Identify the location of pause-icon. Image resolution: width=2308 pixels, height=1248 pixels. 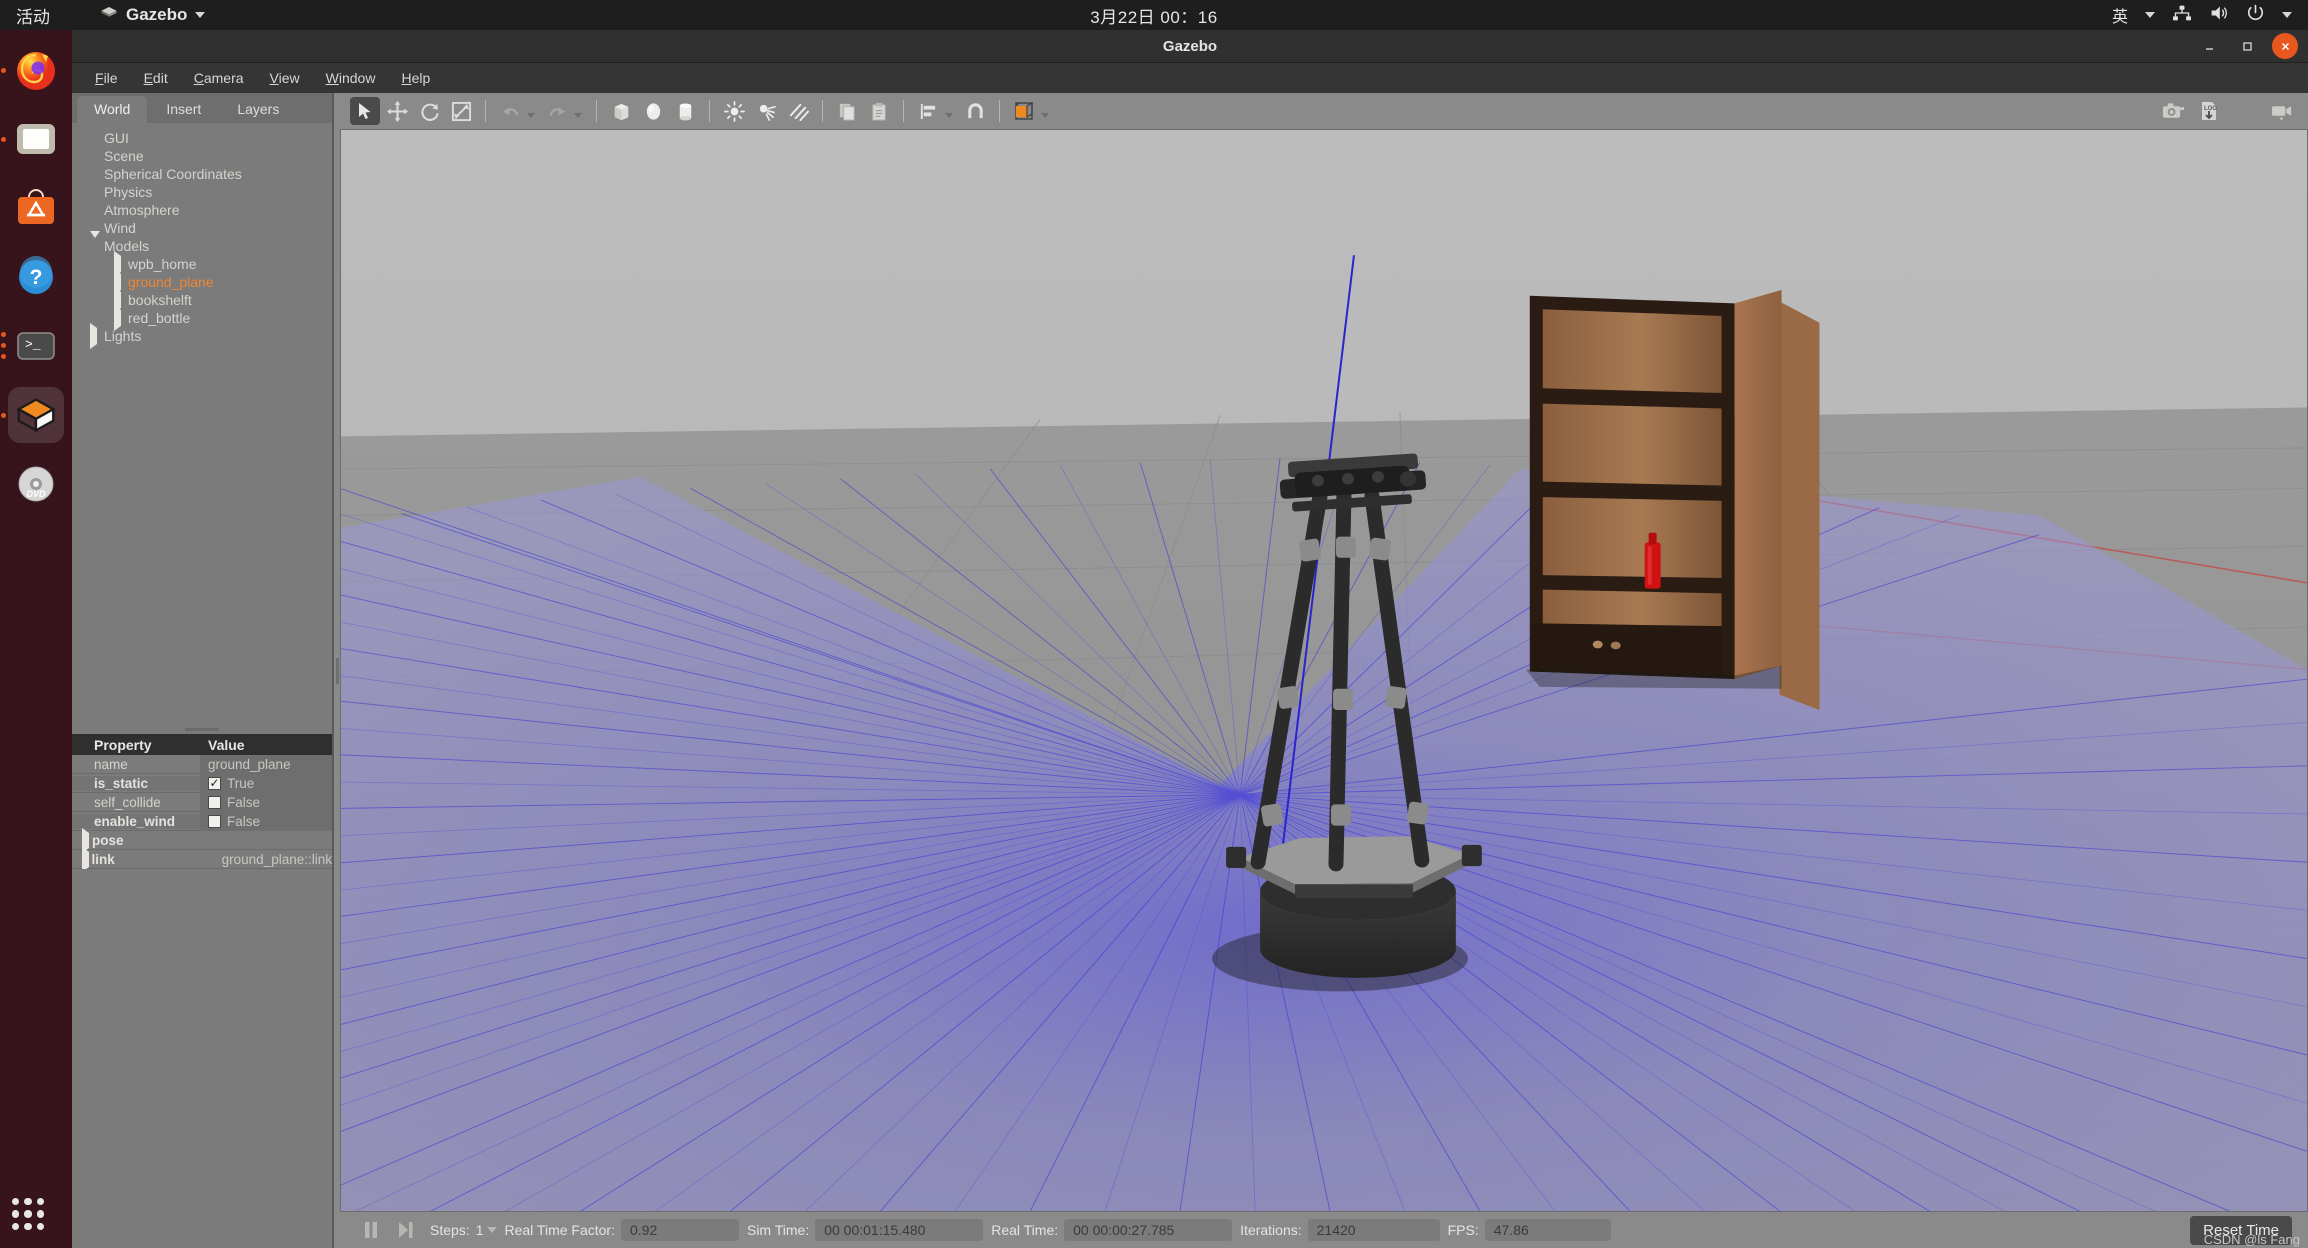
(371, 1230).